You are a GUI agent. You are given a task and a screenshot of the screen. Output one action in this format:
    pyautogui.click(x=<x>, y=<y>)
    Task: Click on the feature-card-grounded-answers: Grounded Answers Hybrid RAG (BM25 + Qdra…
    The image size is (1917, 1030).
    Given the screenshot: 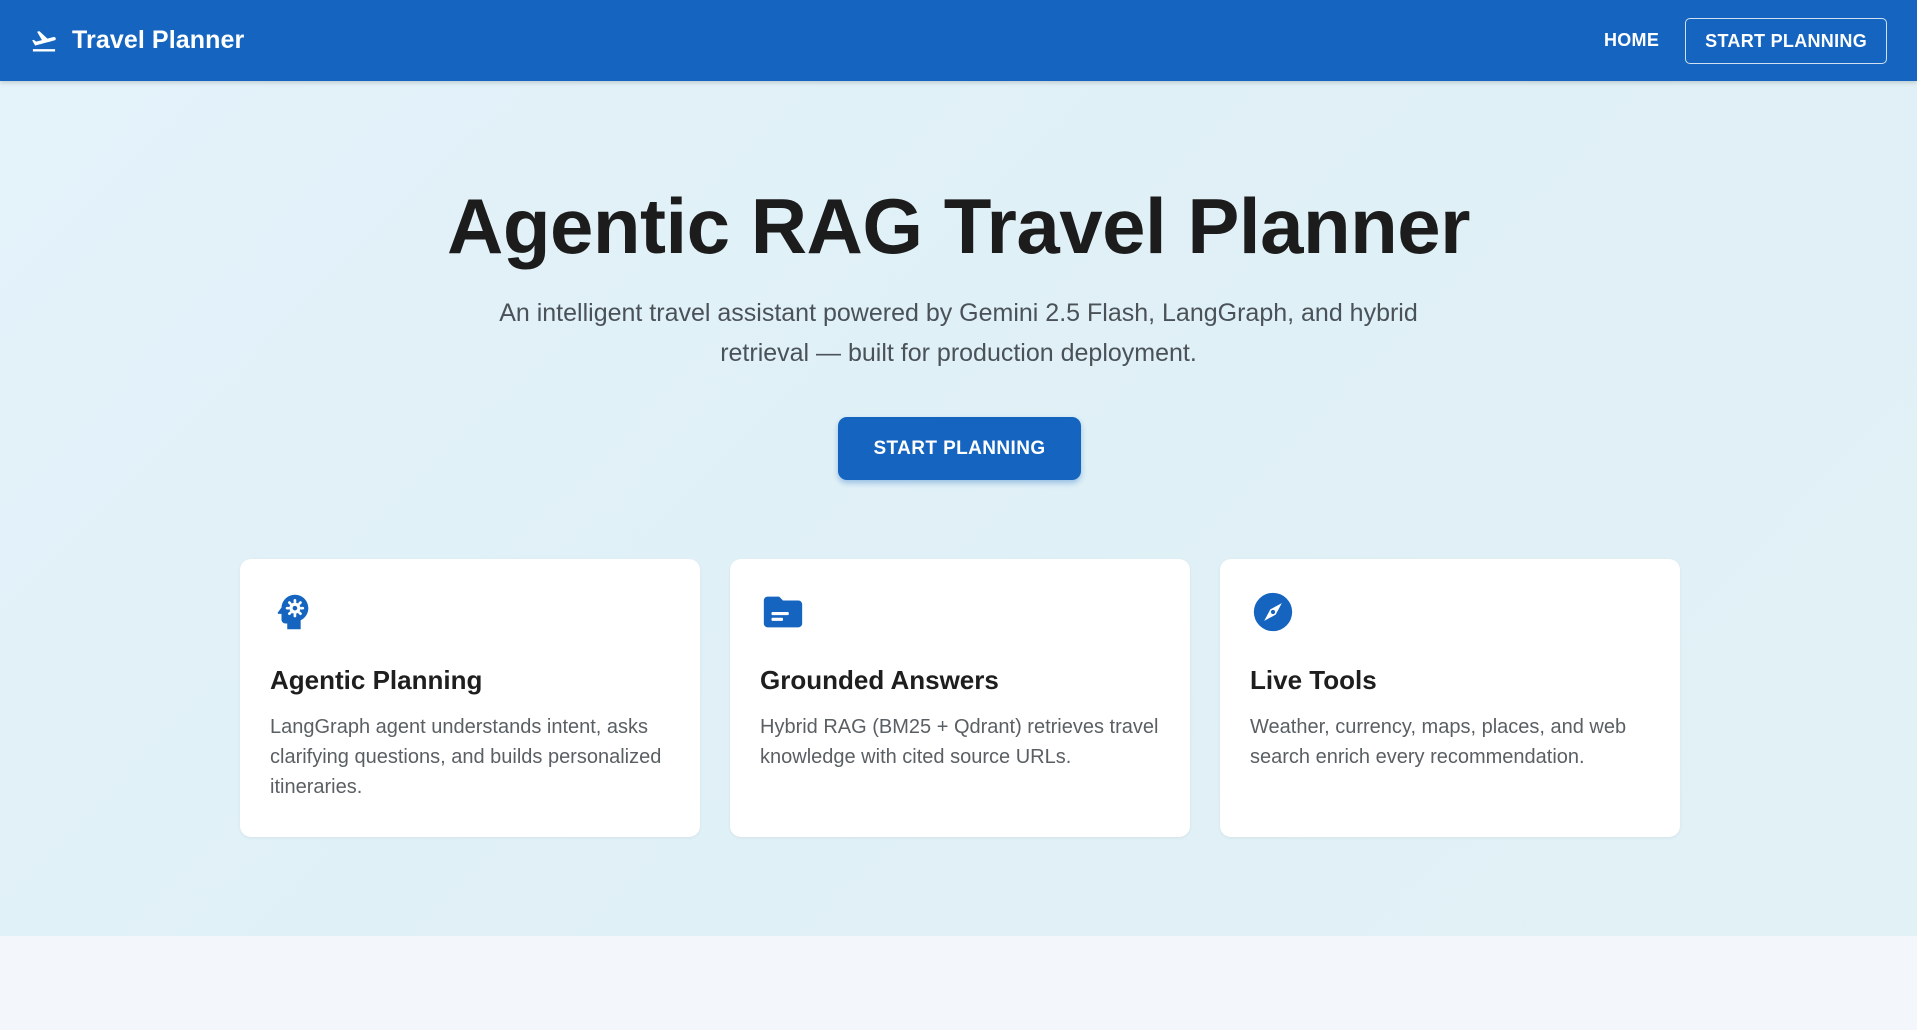 What is the action you would take?
    pyautogui.click(x=960, y=698)
    